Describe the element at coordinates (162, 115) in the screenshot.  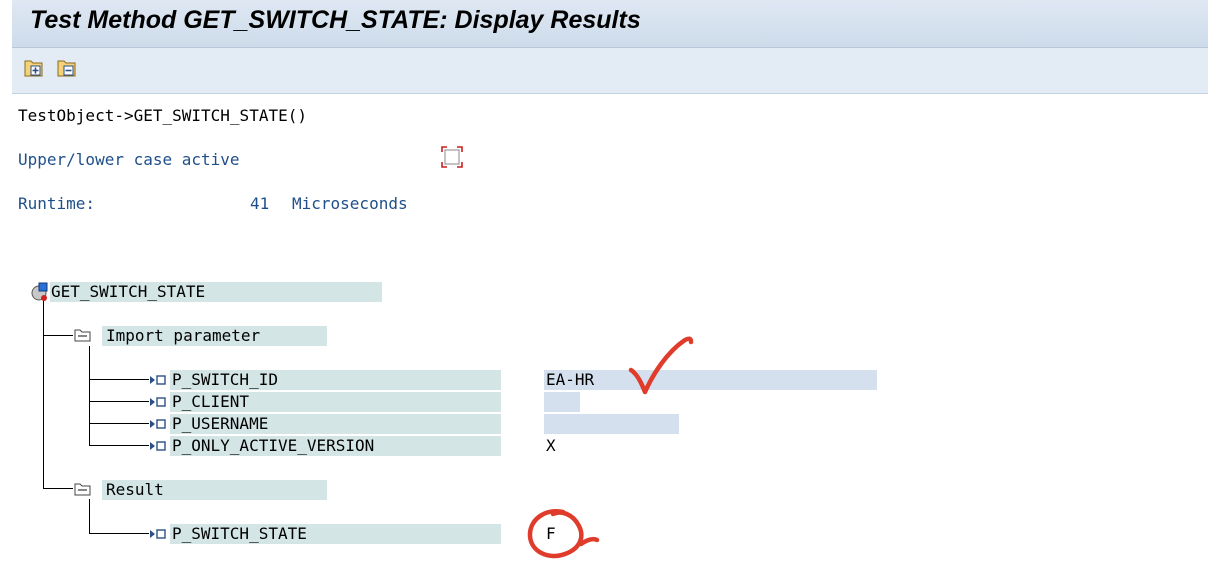
I see `method-call-text: TestObject->GET_SWITCH_STATE()` at that location.